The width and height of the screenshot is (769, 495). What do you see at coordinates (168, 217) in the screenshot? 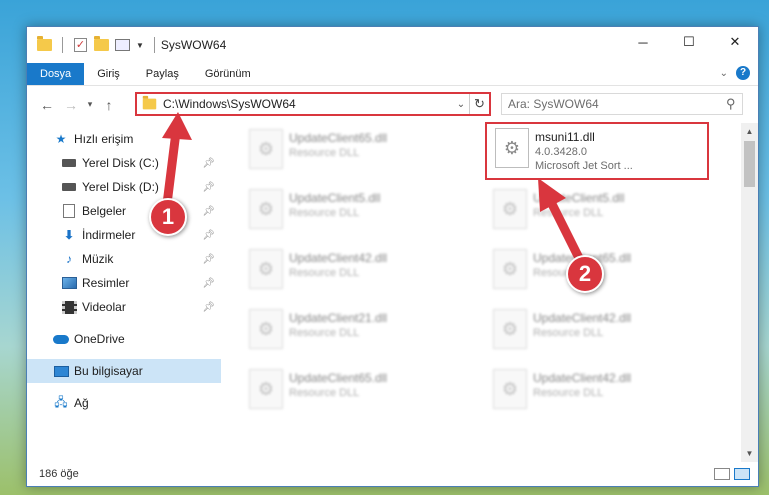
I see `step-badge-1: 1` at bounding box center [168, 217].